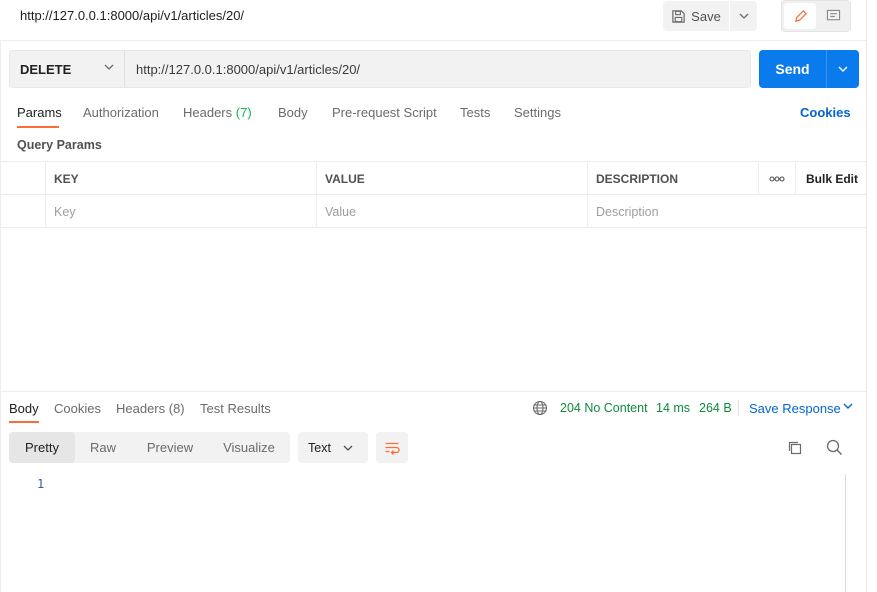  Describe the element at coordinates (59, 145) in the screenshot. I see `query-params-title: Query Params` at that location.